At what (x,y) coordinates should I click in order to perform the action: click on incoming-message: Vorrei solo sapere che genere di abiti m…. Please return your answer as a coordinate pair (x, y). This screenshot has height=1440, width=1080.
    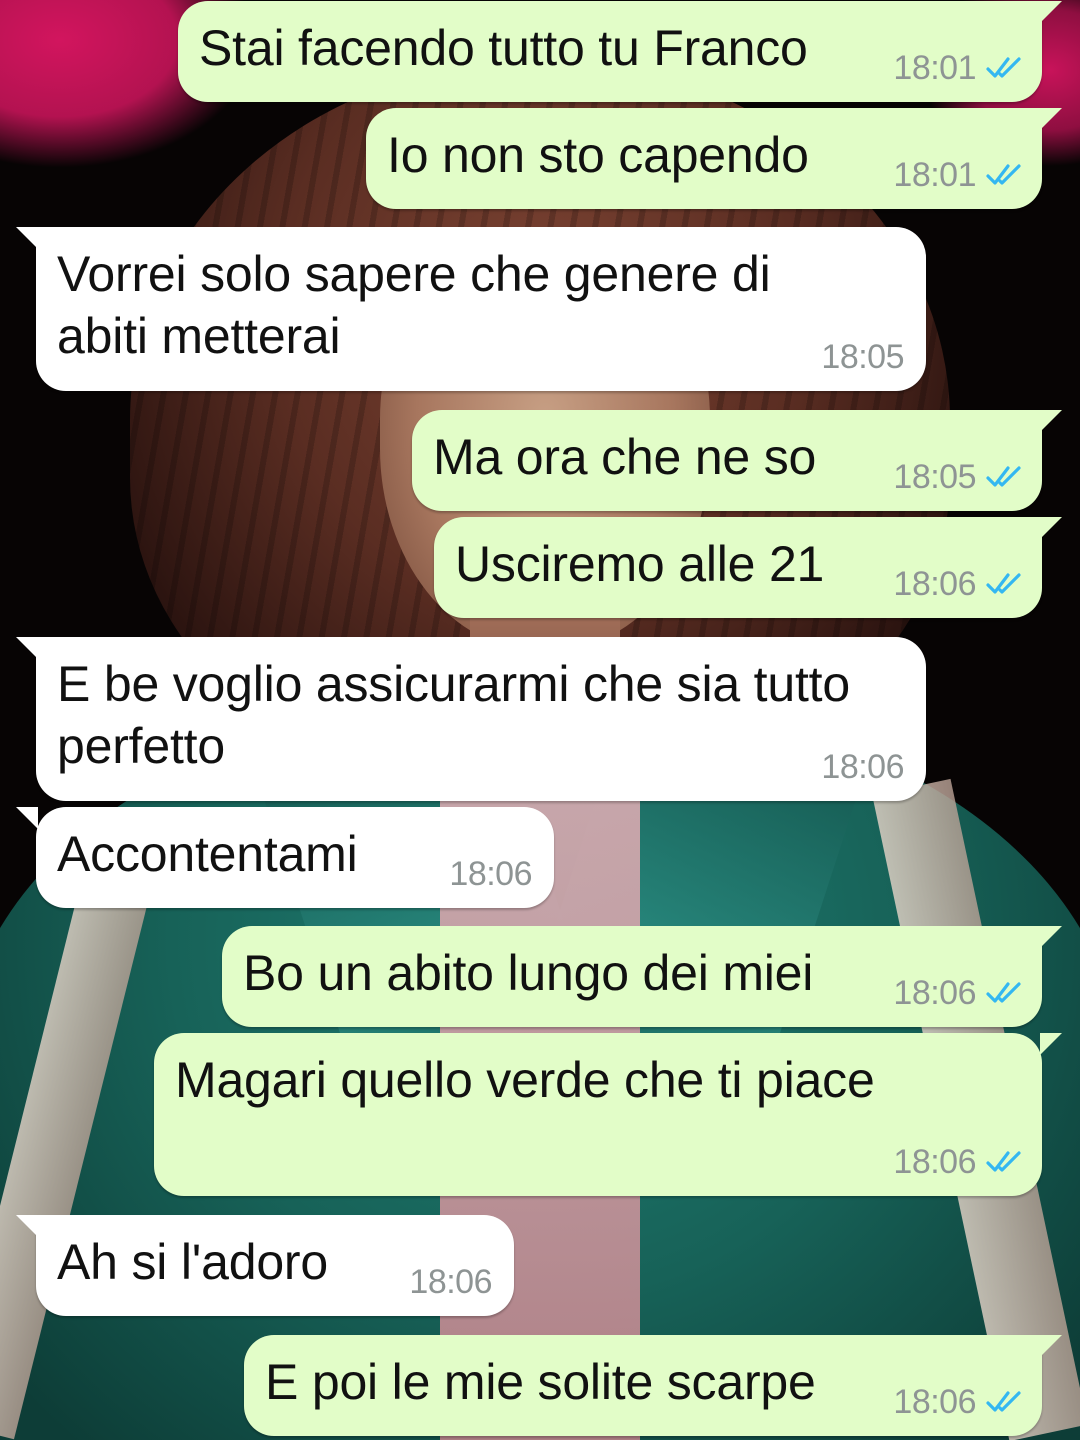
    Looking at the image, I should click on (471, 309).